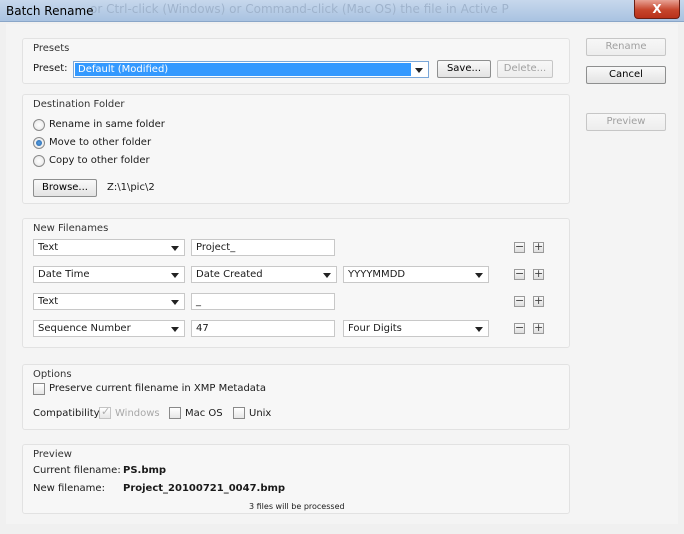 This screenshot has height=534, width=684. I want to click on row4-text-input: 47, so click(263, 328).